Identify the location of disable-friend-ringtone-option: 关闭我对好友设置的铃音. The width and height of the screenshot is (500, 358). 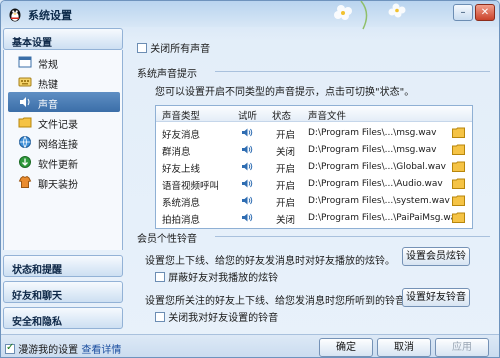
(216, 316).